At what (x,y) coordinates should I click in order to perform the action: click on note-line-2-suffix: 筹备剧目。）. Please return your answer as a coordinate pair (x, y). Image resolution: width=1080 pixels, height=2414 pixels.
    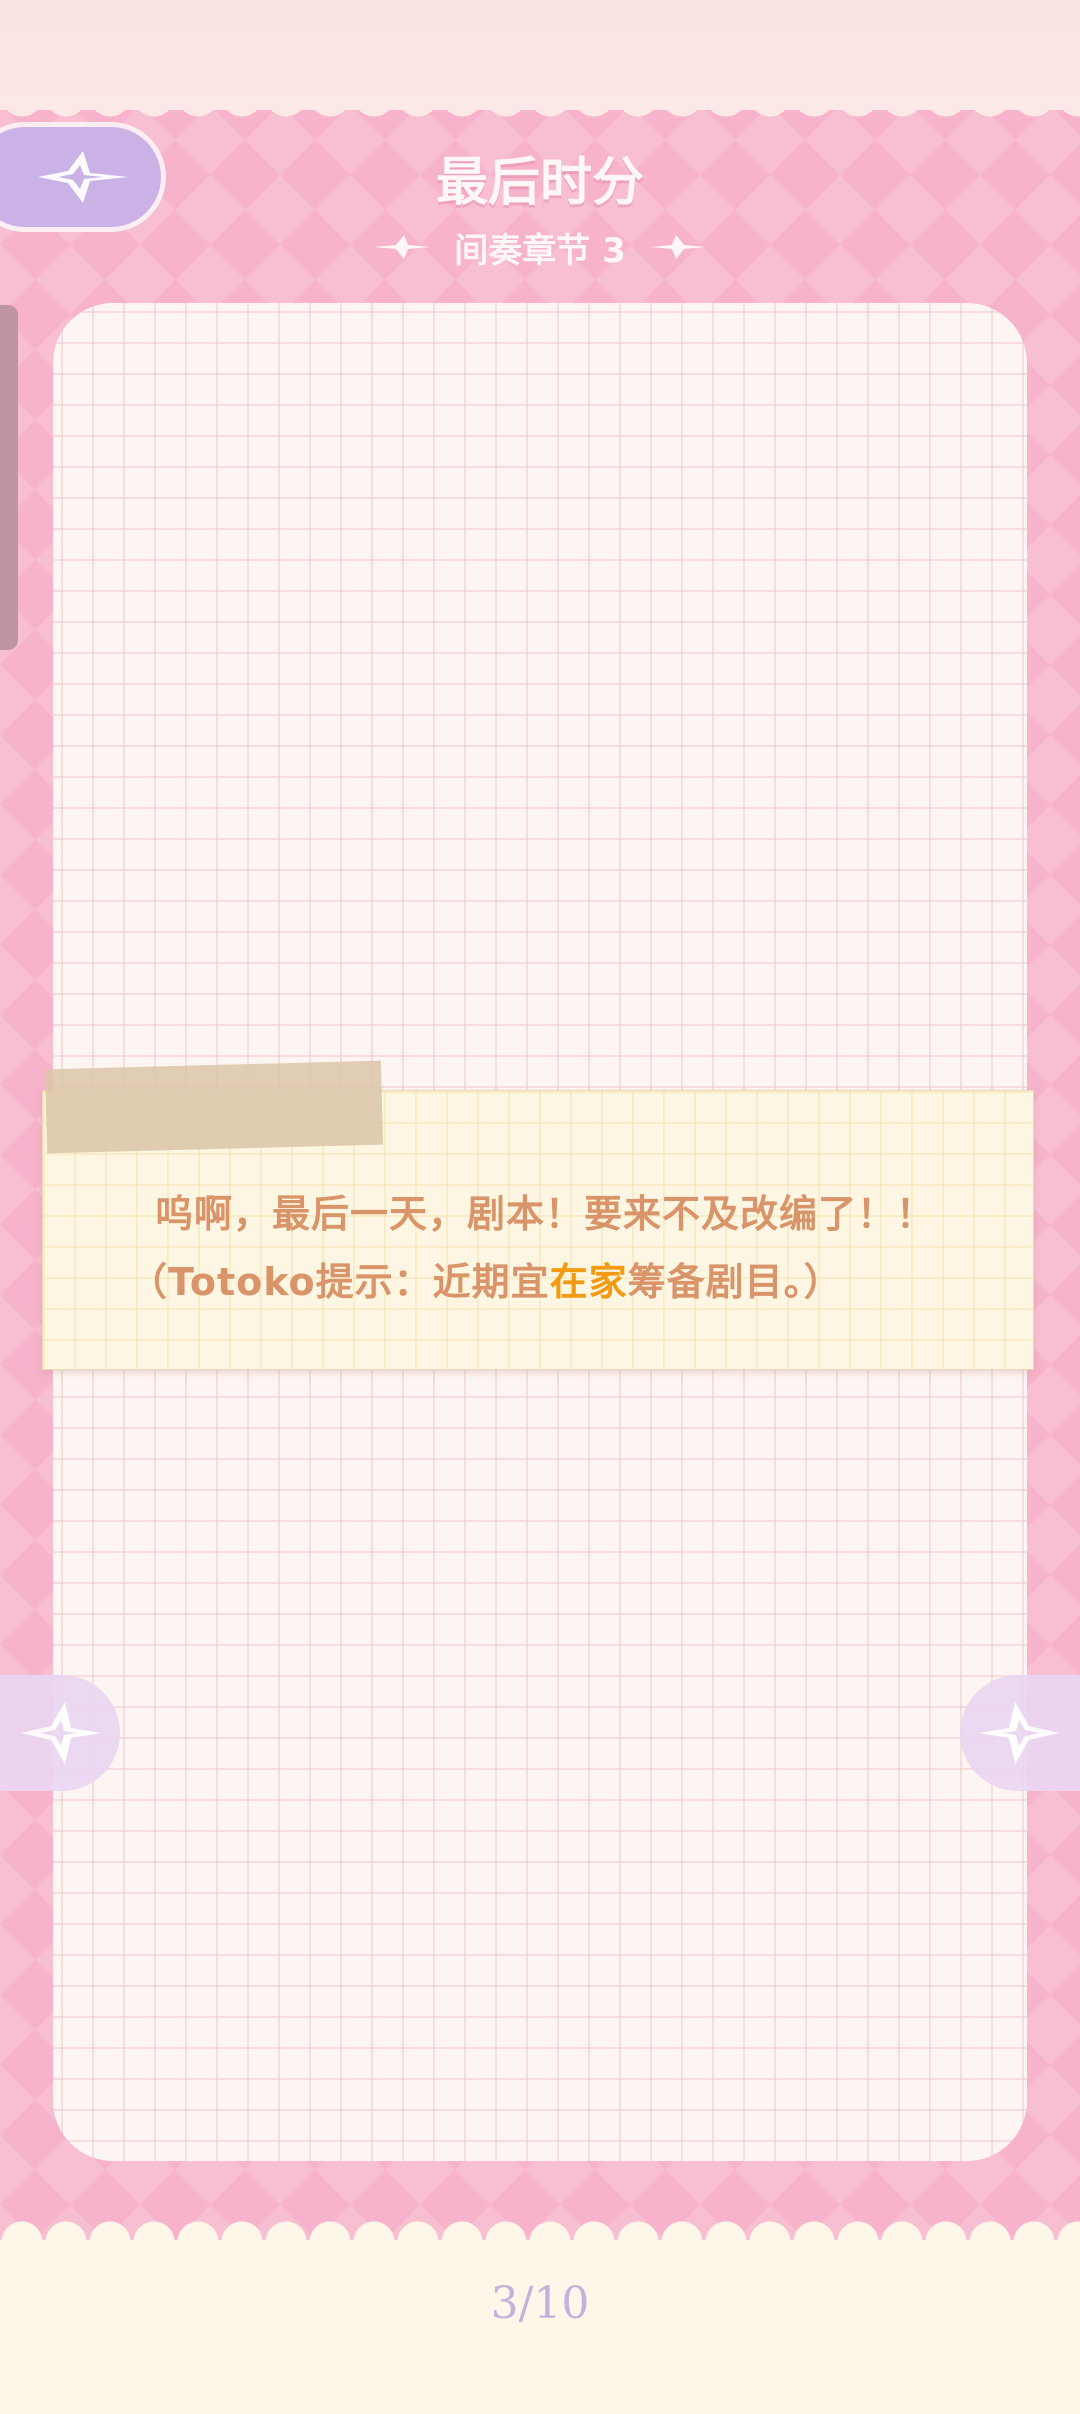
    Looking at the image, I should click on (735, 1282).